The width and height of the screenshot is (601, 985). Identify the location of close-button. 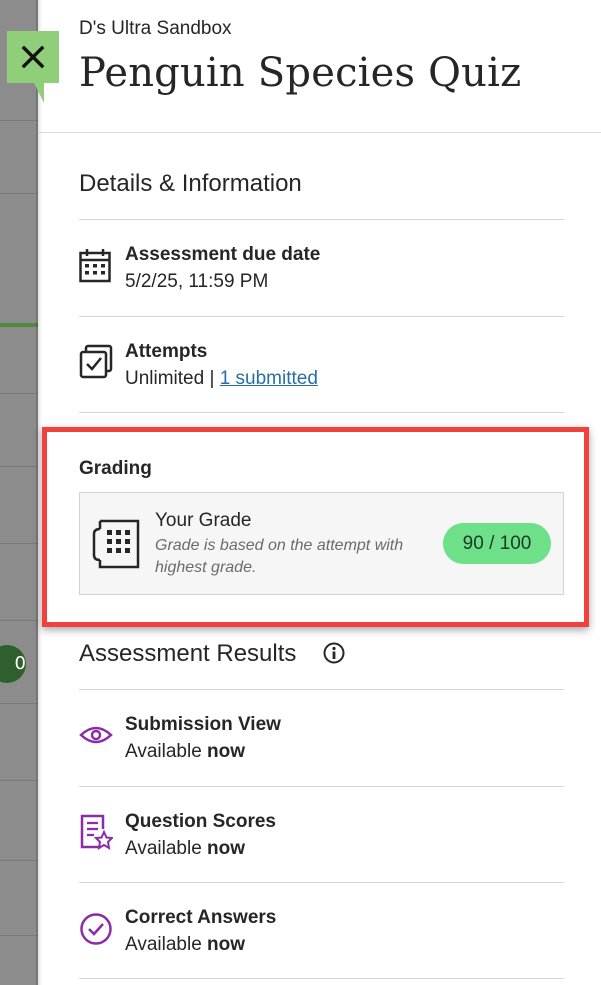
(33, 67).